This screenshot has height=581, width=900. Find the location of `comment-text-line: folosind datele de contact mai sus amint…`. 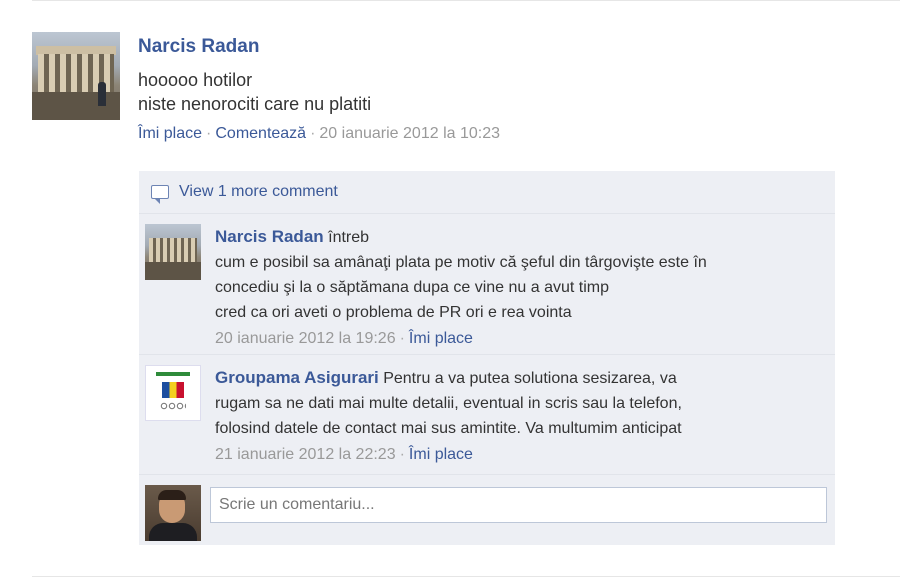

comment-text-line: folosind datele de contact mai sus amint… is located at coordinates (448, 428).